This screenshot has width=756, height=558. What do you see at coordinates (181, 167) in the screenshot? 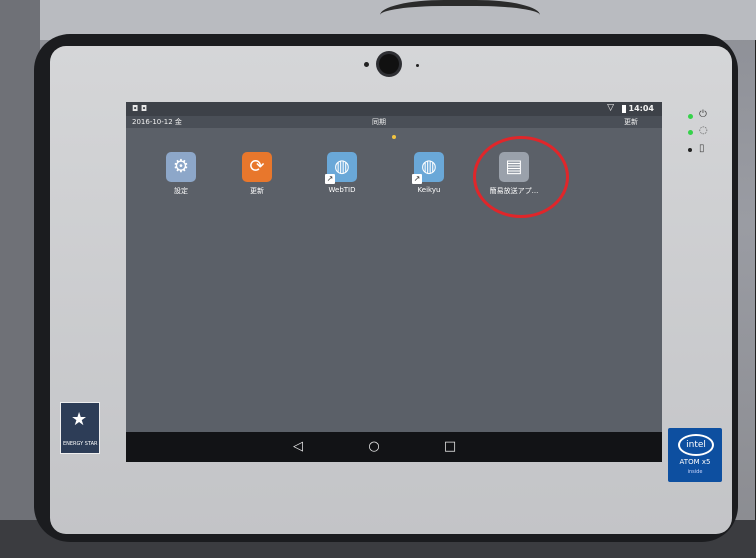
I see `settings-gear-icon: ⚙` at bounding box center [181, 167].